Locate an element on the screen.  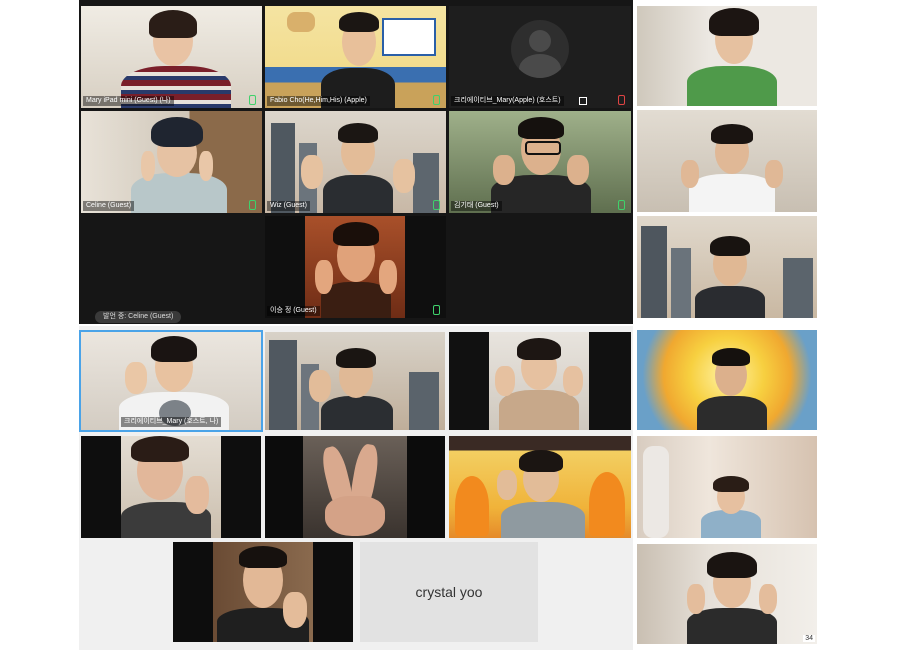
video-tile-wiz: Wiz (Guest) is located at coordinates (355, 162).